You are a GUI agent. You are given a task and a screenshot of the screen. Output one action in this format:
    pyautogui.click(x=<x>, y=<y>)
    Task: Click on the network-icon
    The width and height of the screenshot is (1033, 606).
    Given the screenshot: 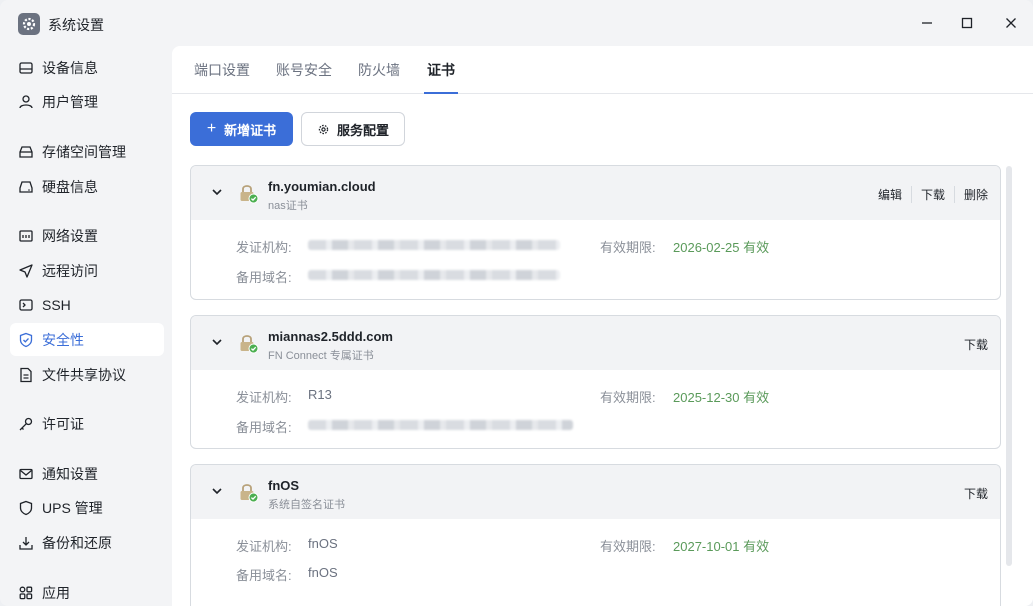 What is the action you would take?
    pyautogui.click(x=26, y=235)
    